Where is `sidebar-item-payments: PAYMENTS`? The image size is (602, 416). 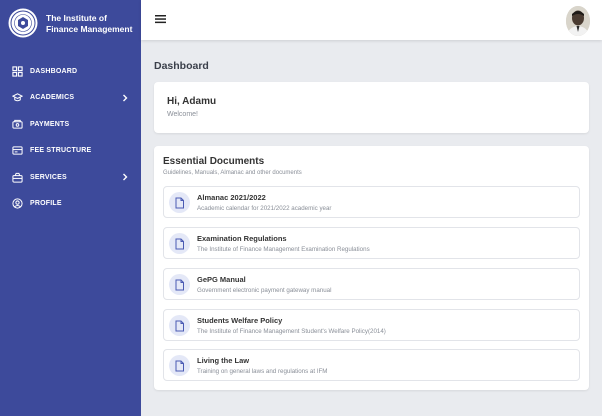
sidebar-item-payments: PAYMENTS is located at coordinates (70, 124).